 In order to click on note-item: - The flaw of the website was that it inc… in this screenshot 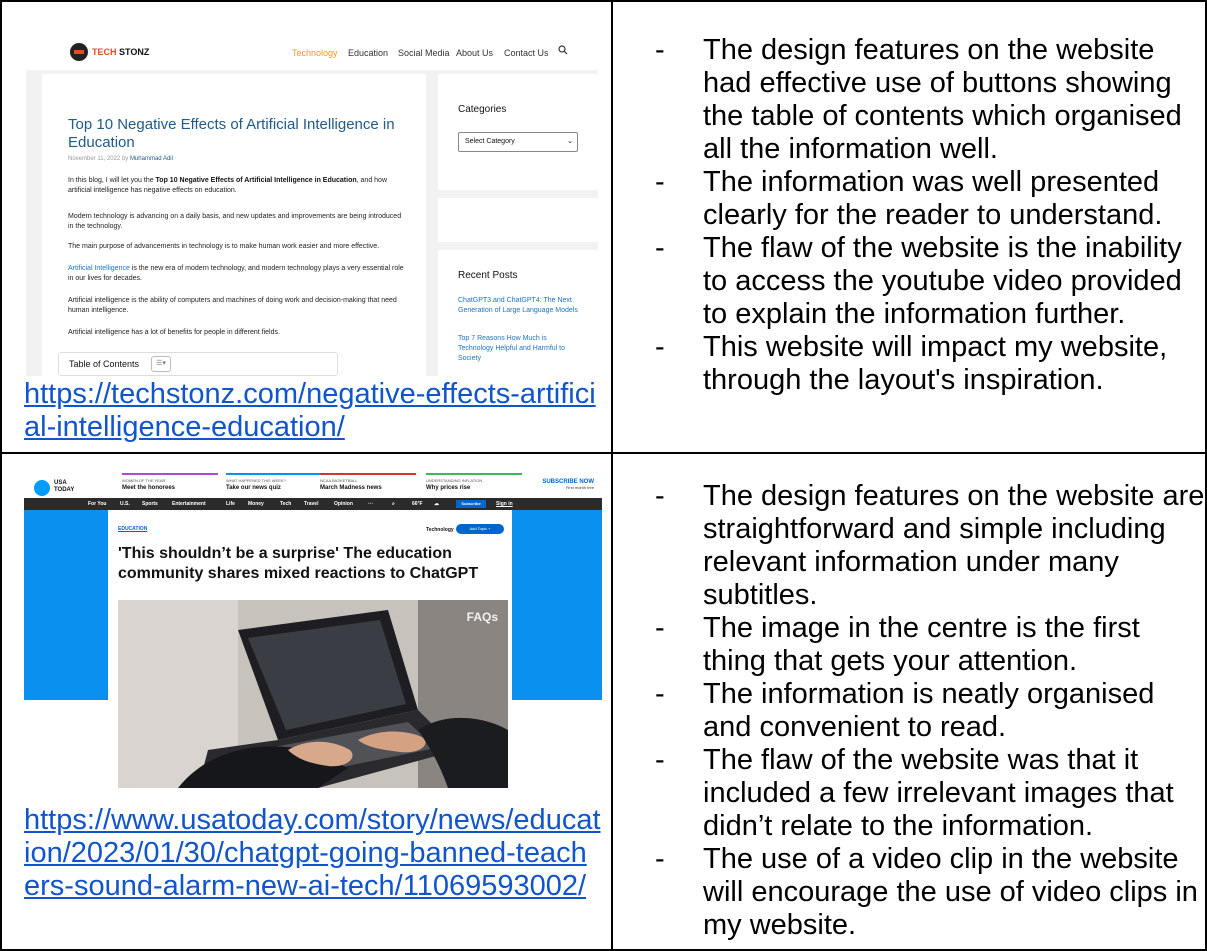, I will do `click(914, 793)`.